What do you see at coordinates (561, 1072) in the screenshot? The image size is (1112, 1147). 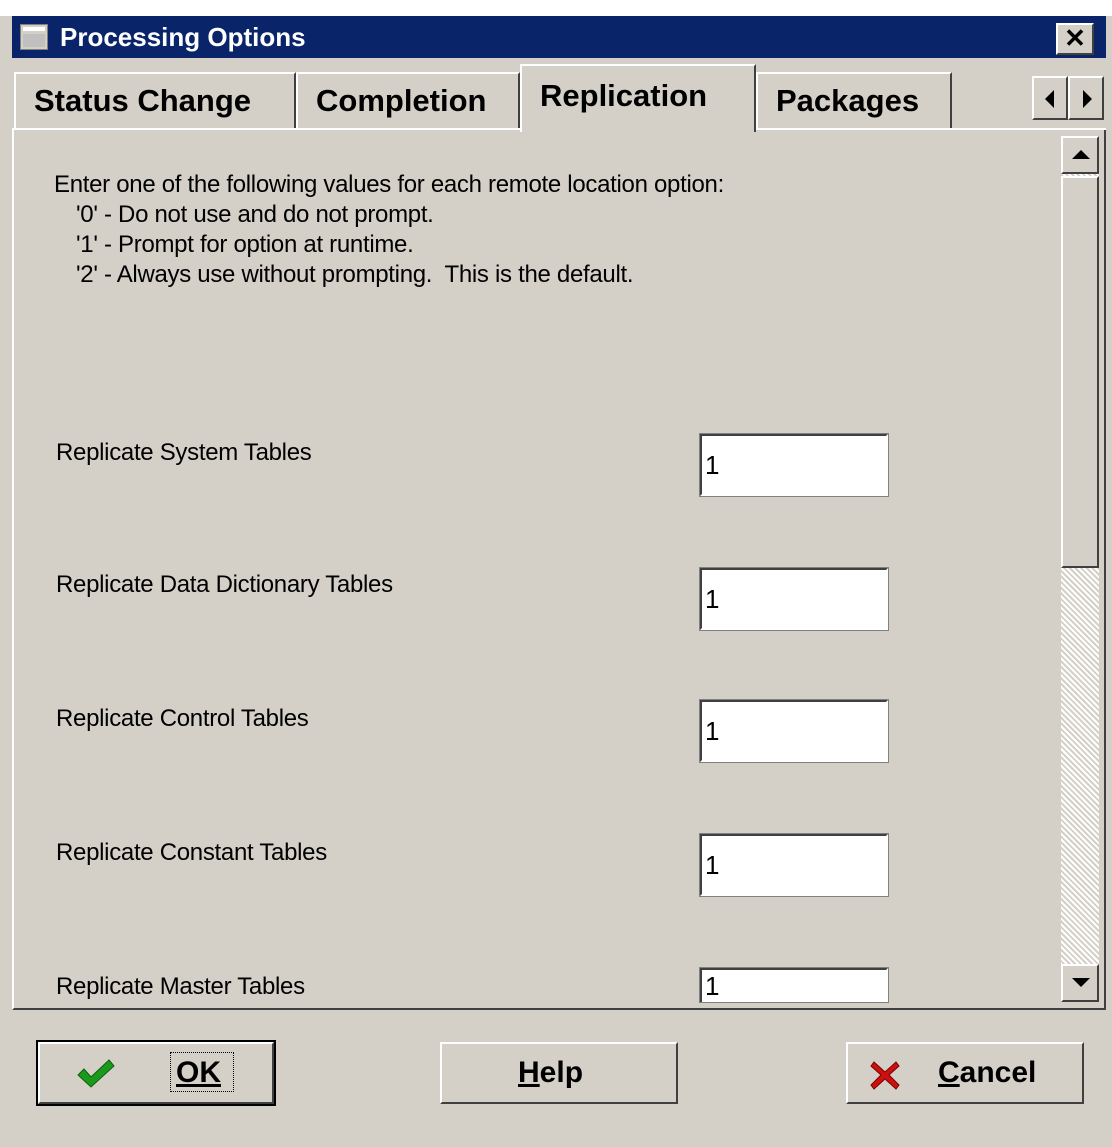 I see `help-label-rest: elp` at bounding box center [561, 1072].